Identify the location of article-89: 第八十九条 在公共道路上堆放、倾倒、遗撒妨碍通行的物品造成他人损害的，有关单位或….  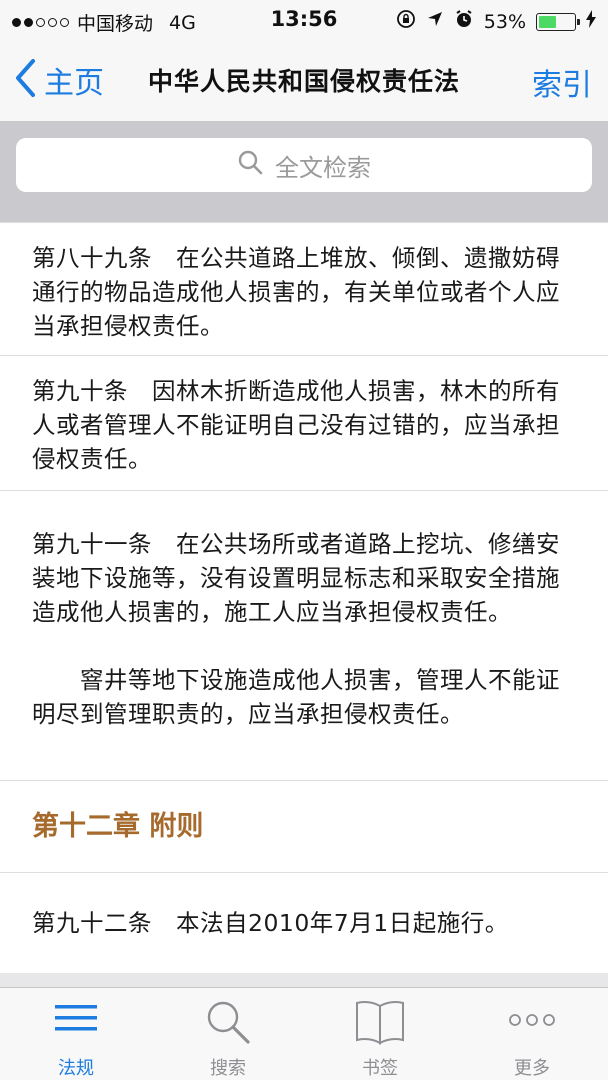
(304, 289).